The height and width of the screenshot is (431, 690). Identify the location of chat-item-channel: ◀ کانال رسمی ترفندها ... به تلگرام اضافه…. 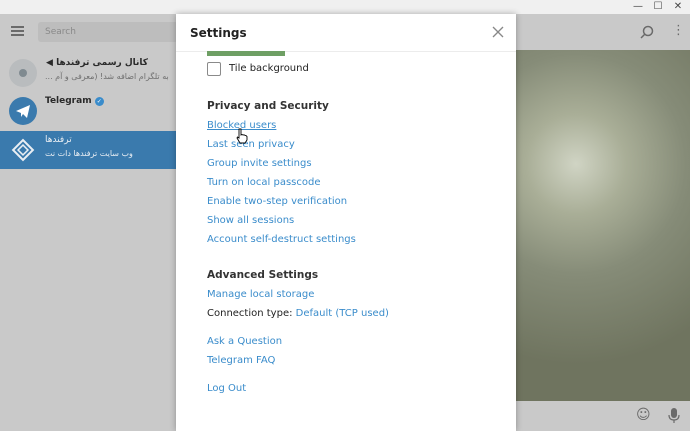
(88, 73).